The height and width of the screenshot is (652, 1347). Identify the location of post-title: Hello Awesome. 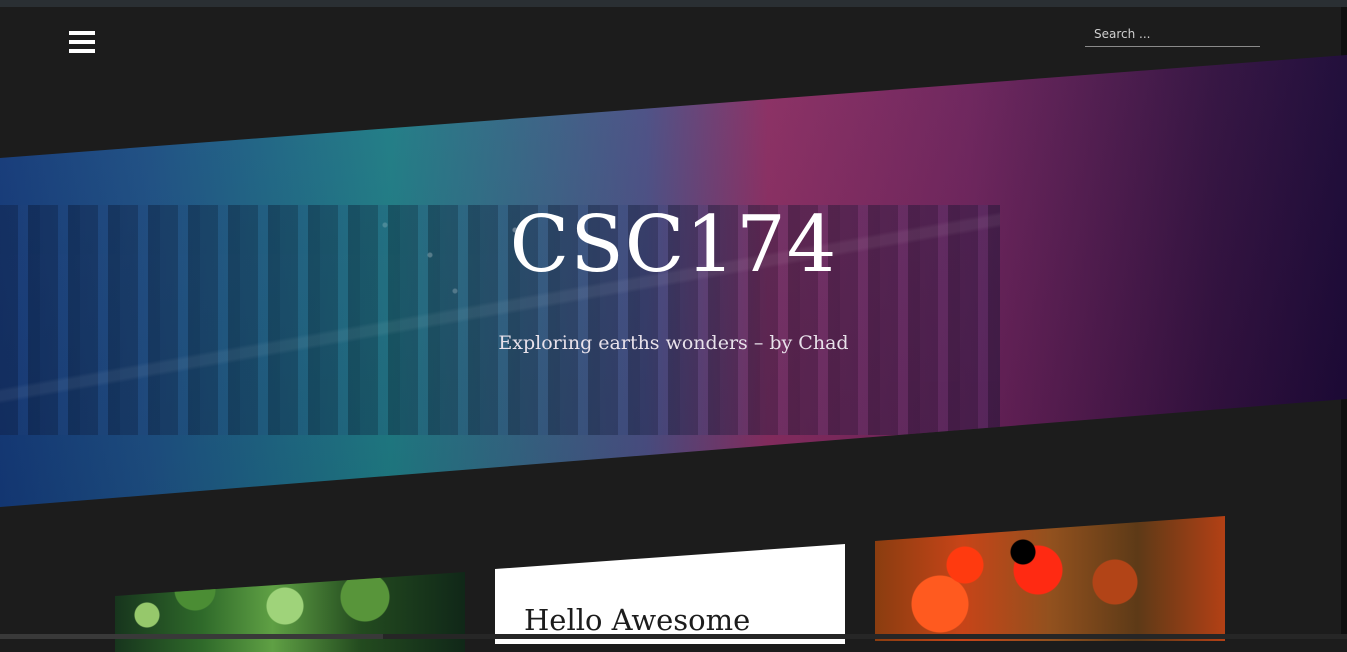
(637, 620).